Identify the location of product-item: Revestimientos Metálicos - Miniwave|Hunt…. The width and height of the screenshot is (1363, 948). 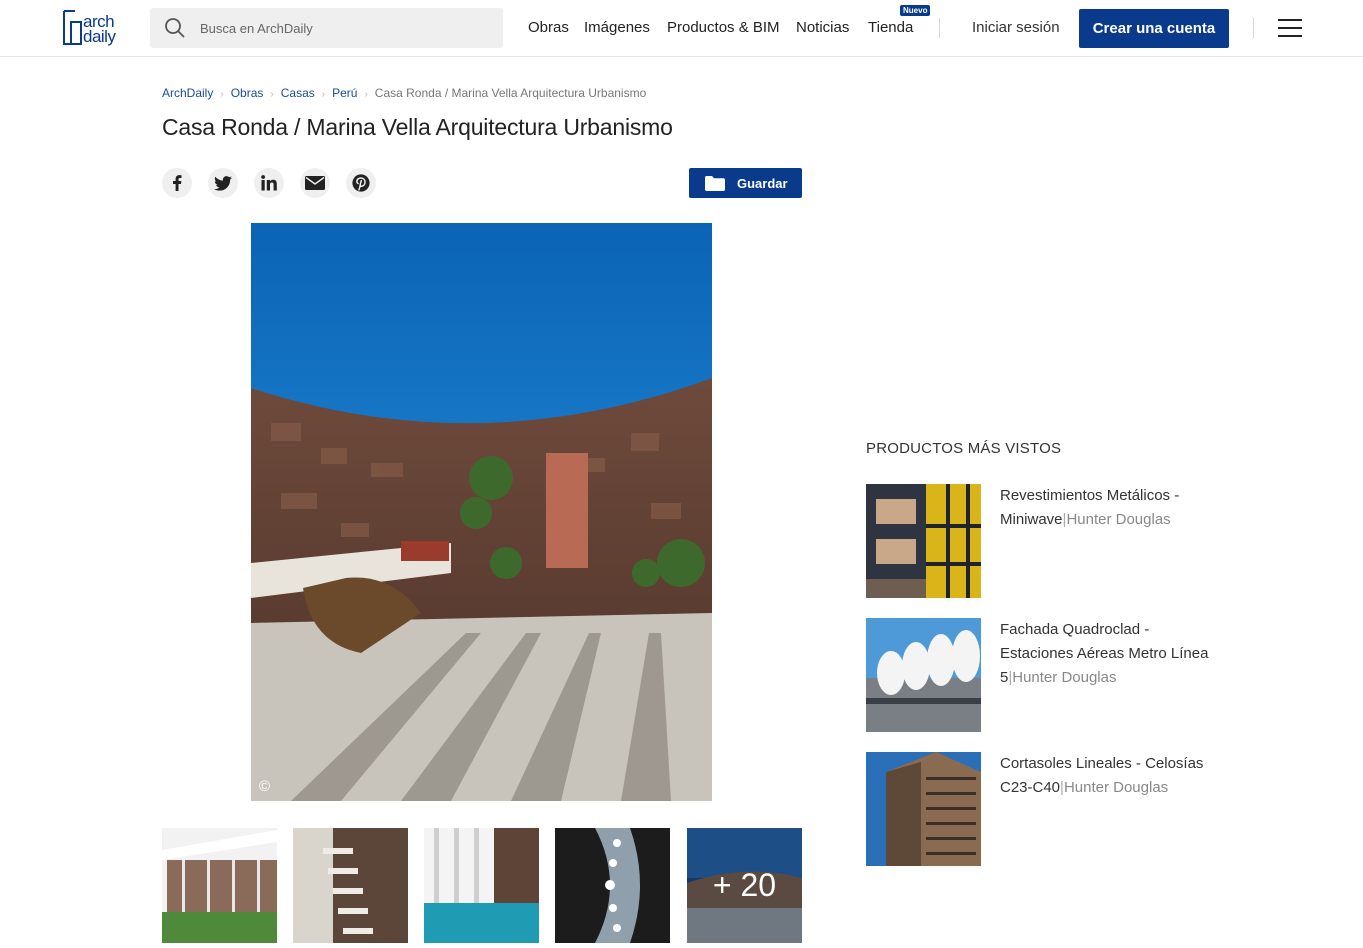
(1110, 508).